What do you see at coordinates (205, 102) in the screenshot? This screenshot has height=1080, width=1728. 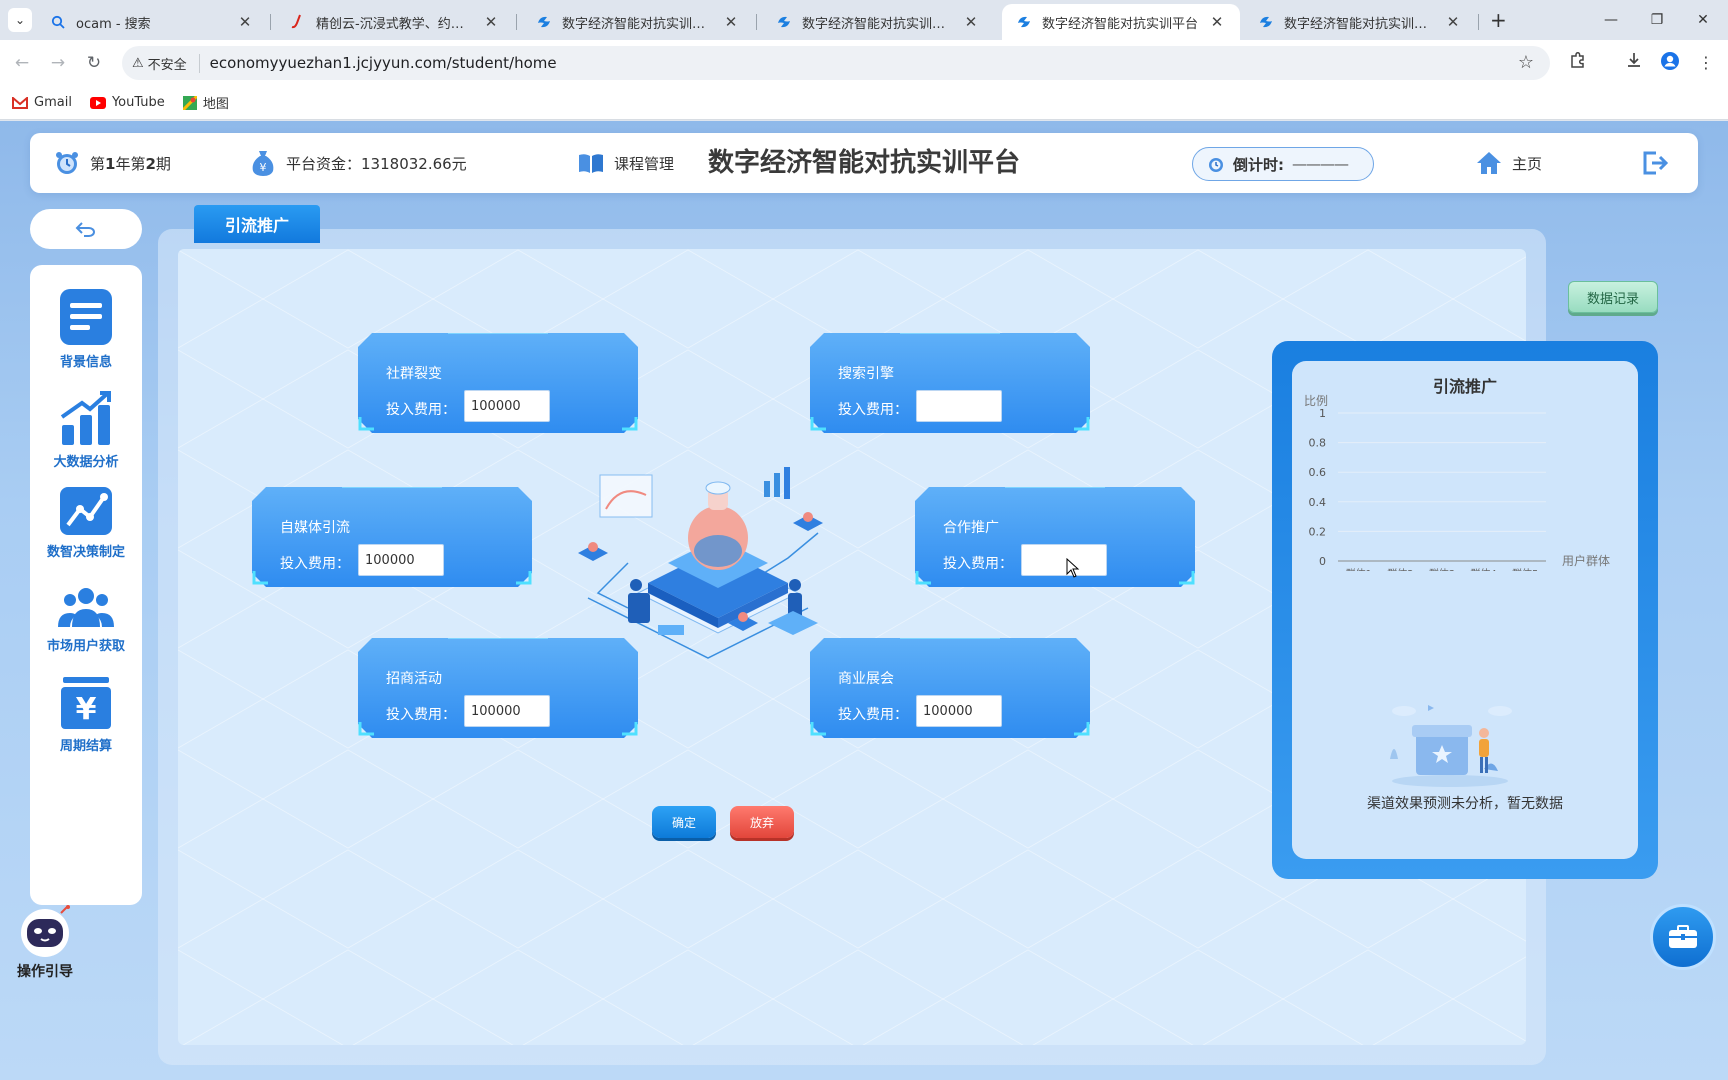 I see `bookmark-maps: 地图` at bounding box center [205, 102].